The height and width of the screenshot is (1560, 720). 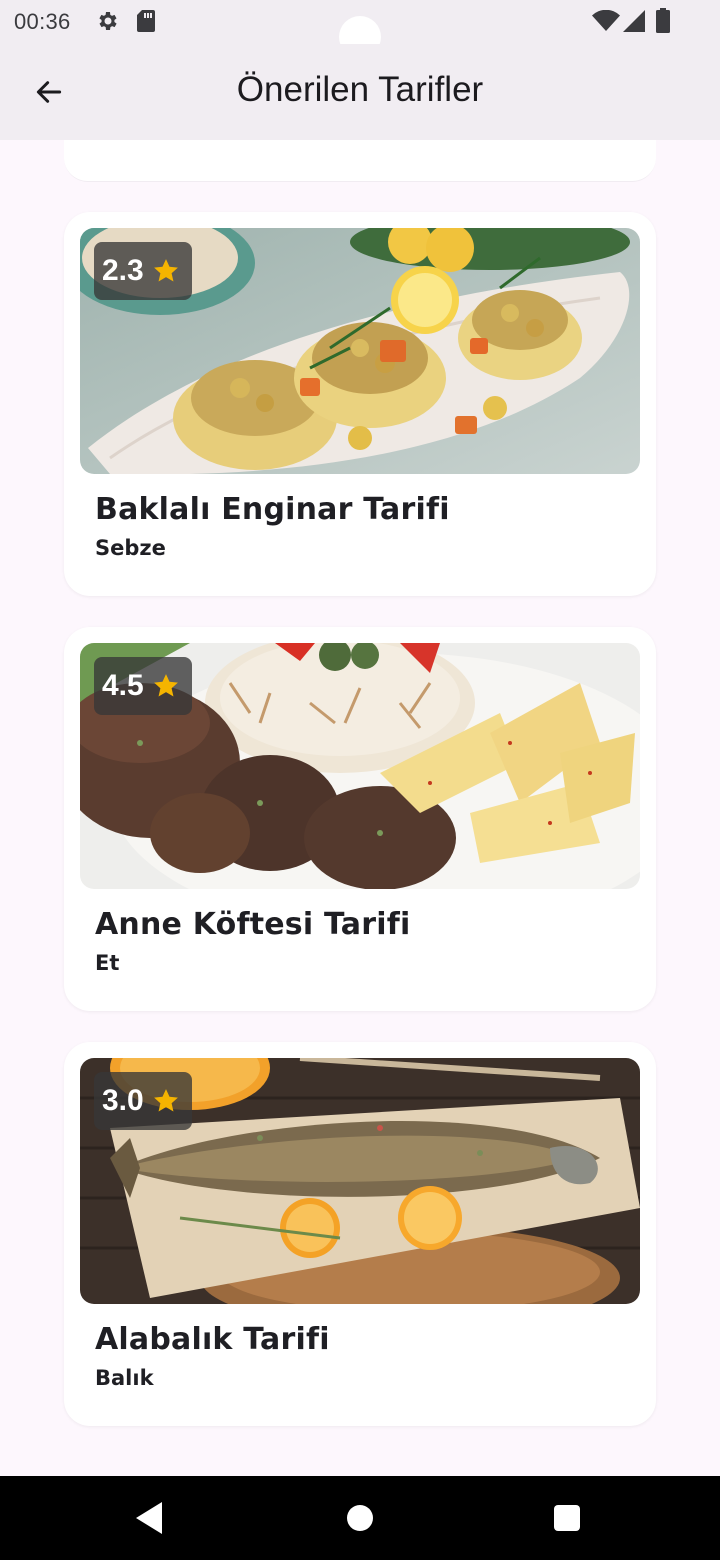 I want to click on app-bar: Önerilen Tarifler, so click(x=360, y=92).